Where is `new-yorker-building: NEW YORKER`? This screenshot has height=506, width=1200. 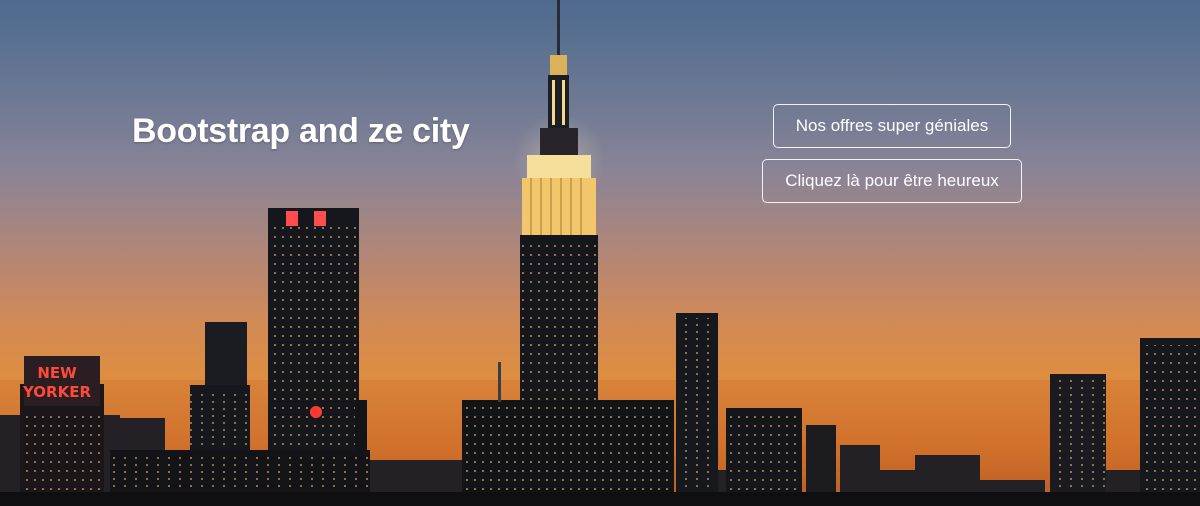
new-yorker-building: NEW YORKER is located at coordinates (62, 431).